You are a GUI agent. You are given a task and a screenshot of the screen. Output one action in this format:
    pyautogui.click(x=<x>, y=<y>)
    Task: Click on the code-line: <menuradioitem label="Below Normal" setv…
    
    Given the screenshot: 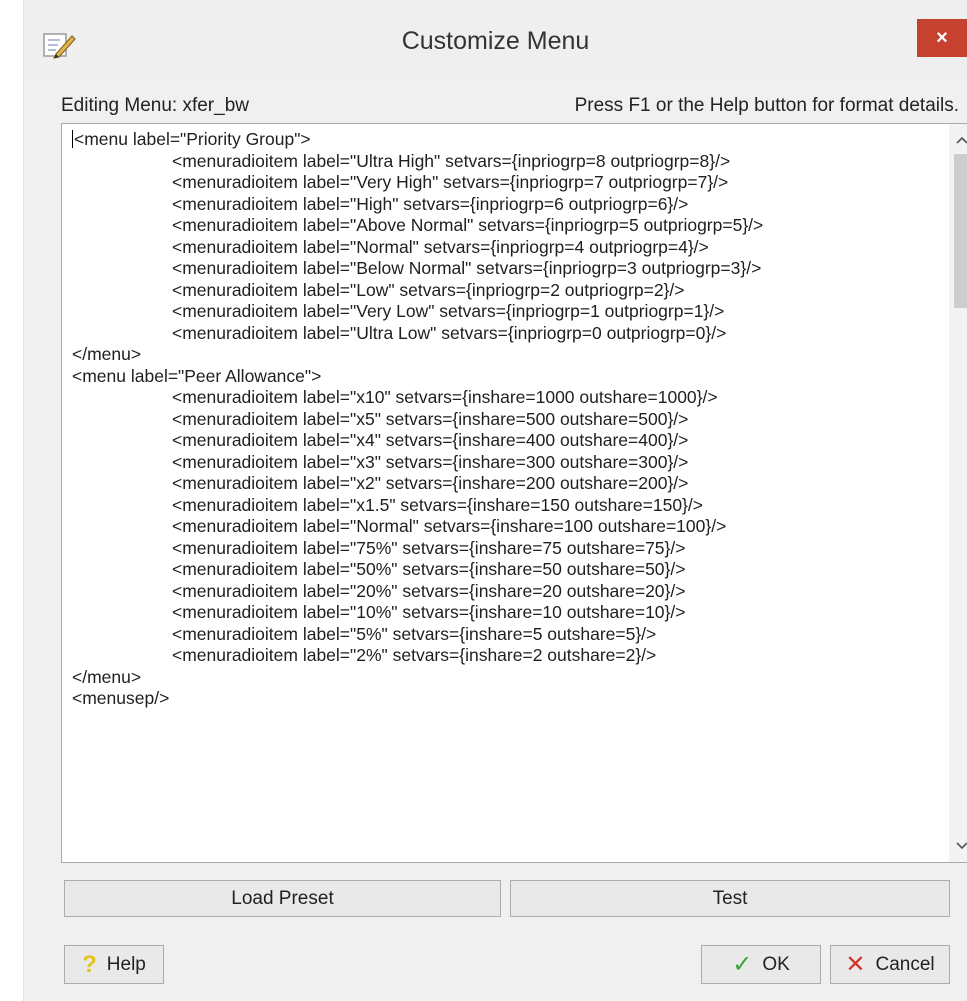 What is the action you would take?
    pyautogui.click(x=503, y=269)
    